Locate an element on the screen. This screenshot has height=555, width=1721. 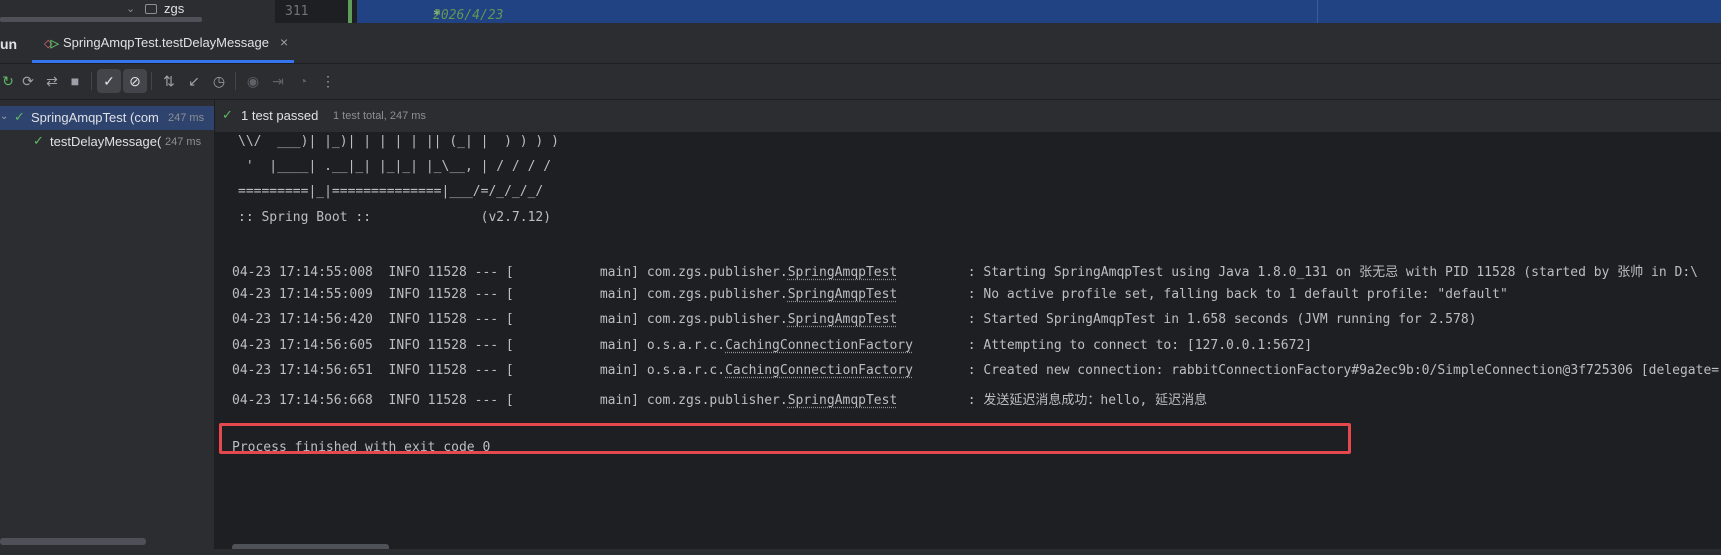
test-config-icon: ◇▷ is located at coordinates (51, 44).